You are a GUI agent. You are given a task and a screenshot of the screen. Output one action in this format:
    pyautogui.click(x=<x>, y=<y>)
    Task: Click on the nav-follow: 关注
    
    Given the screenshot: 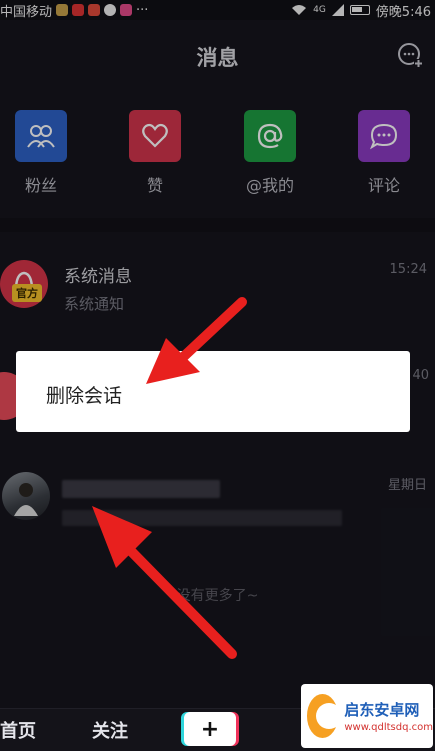 What is the action you would take?
    pyautogui.click(x=110, y=730)
    